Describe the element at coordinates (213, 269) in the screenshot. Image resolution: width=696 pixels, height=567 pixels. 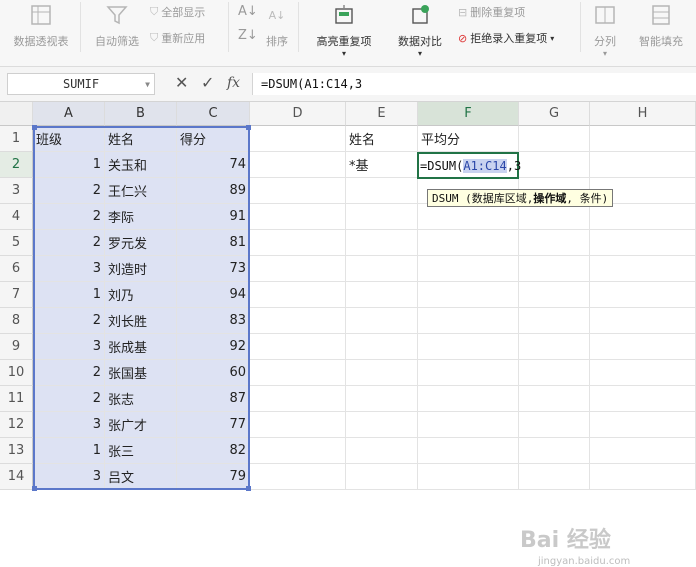
I see `cell-c6: 73` at that location.